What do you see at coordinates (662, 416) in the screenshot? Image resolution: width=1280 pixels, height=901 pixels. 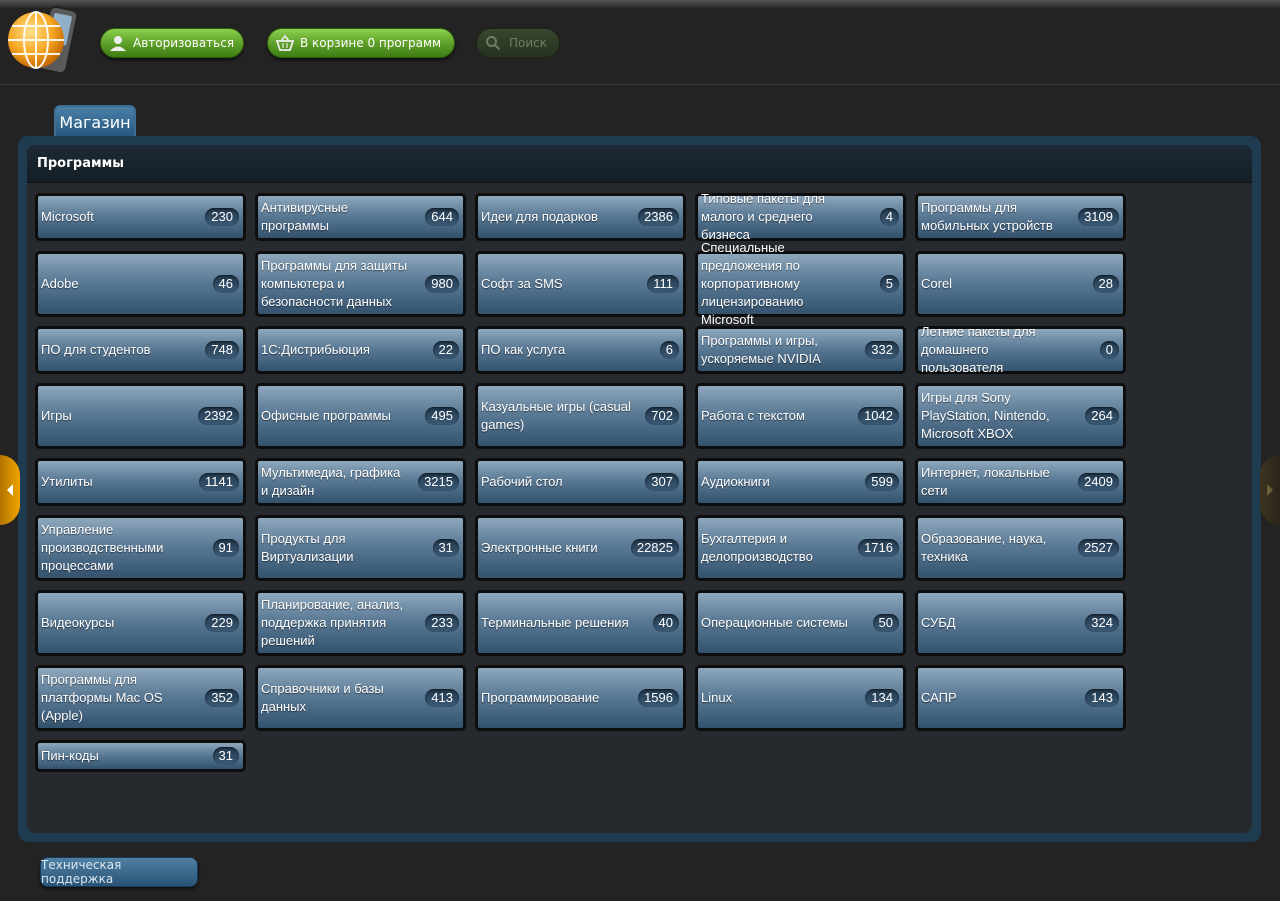 I see `category-count-badge: 702` at bounding box center [662, 416].